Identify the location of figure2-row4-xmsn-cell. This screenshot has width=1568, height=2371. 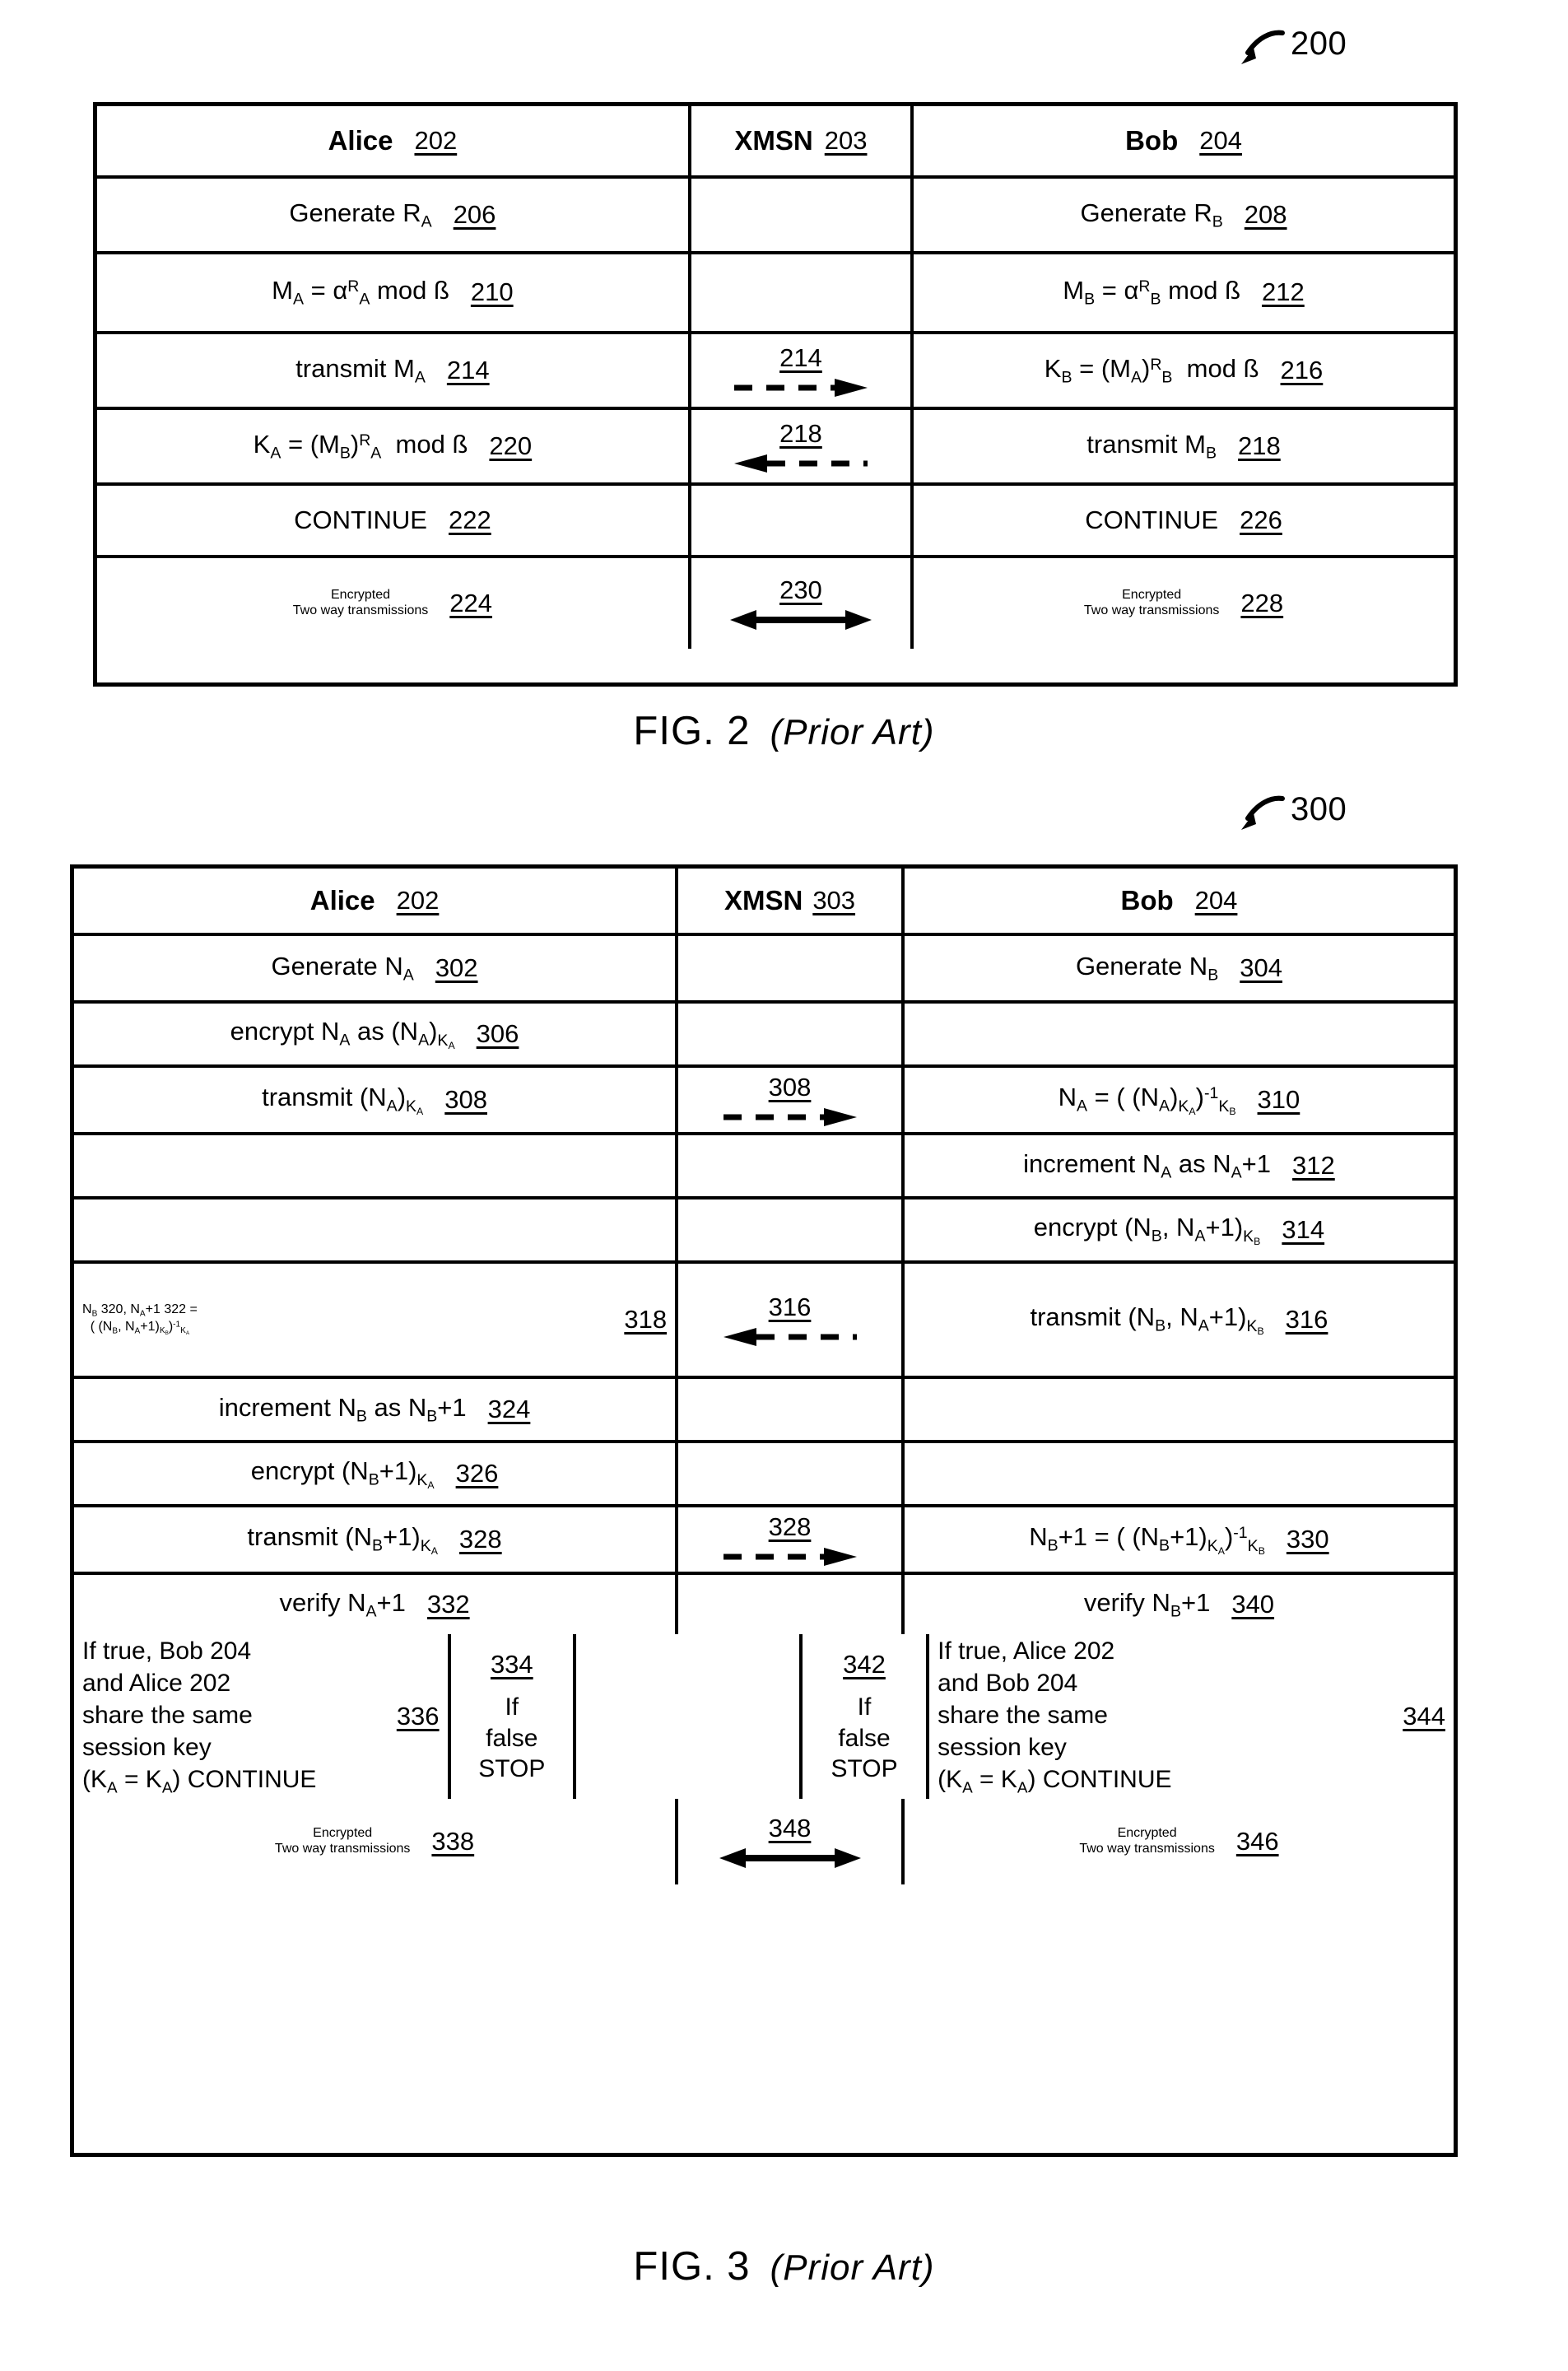
(802, 520).